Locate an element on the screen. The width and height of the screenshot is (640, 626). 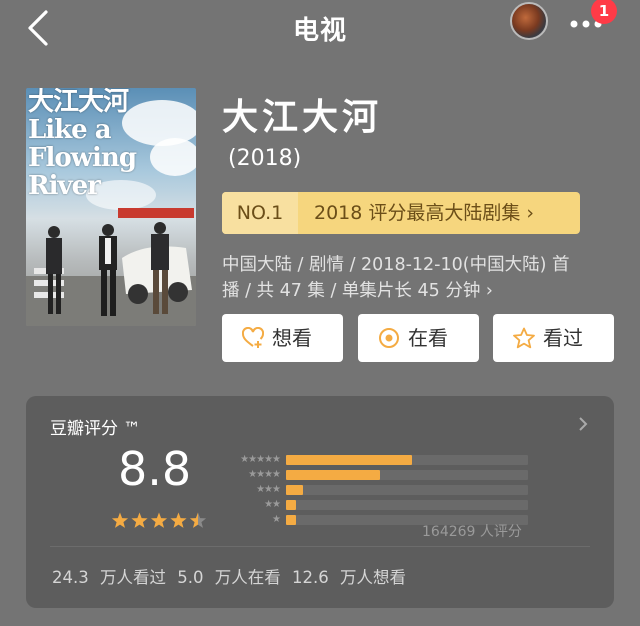
poster-title: 大江大河 Like a Flowing River is located at coordinates (82, 144).